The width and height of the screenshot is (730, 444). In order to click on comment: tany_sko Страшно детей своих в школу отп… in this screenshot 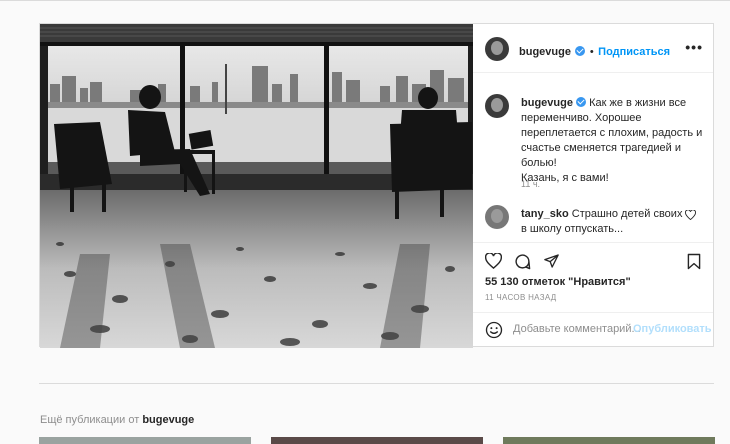, I will do `click(603, 222)`.